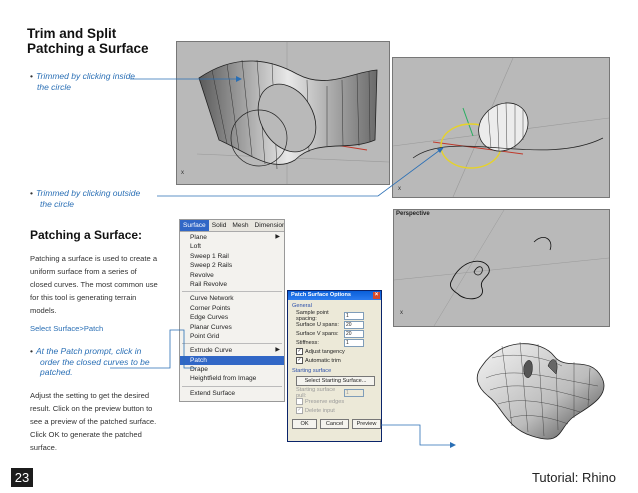  What do you see at coordinates (22, 477) in the screenshot?
I see `page-number: 23` at bounding box center [22, 477].